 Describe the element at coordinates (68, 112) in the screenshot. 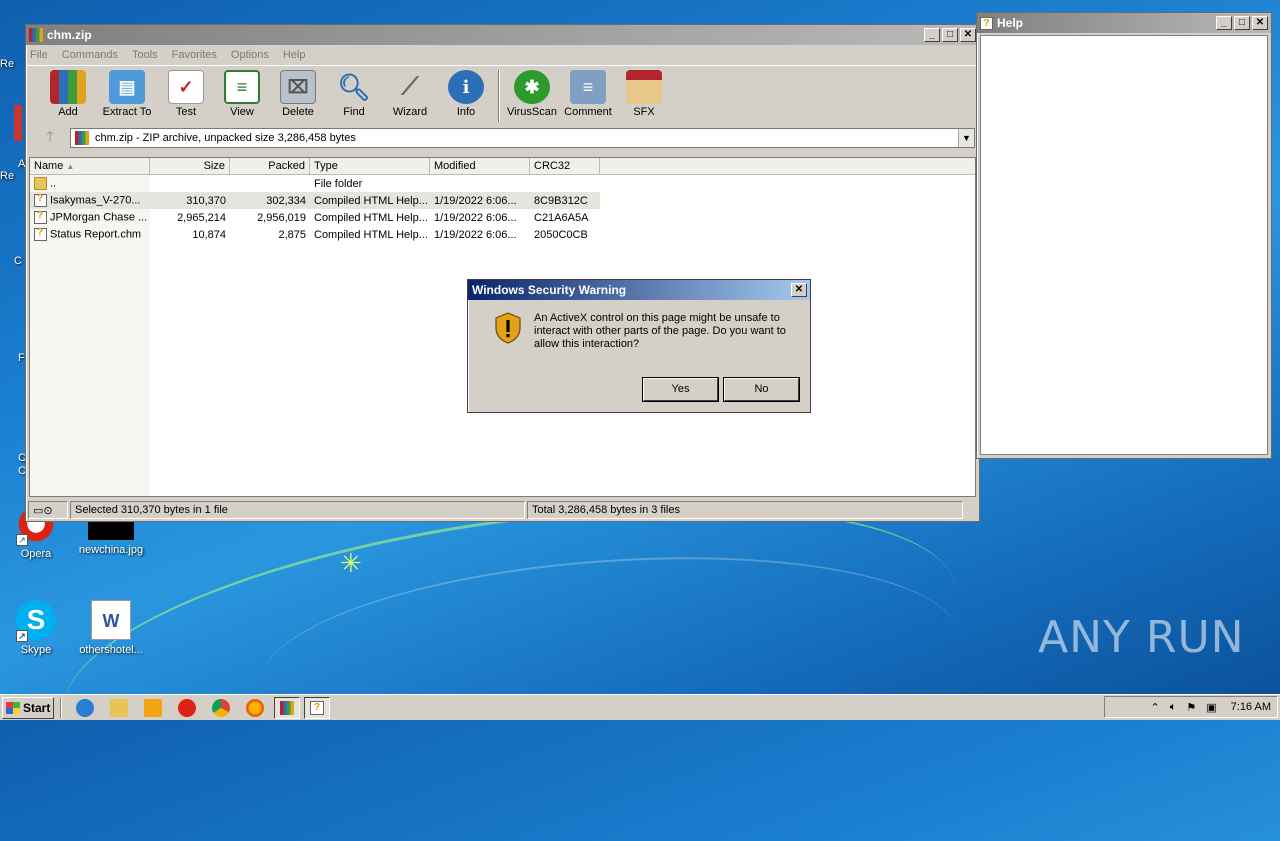

I see `add-label: Add` at that location.